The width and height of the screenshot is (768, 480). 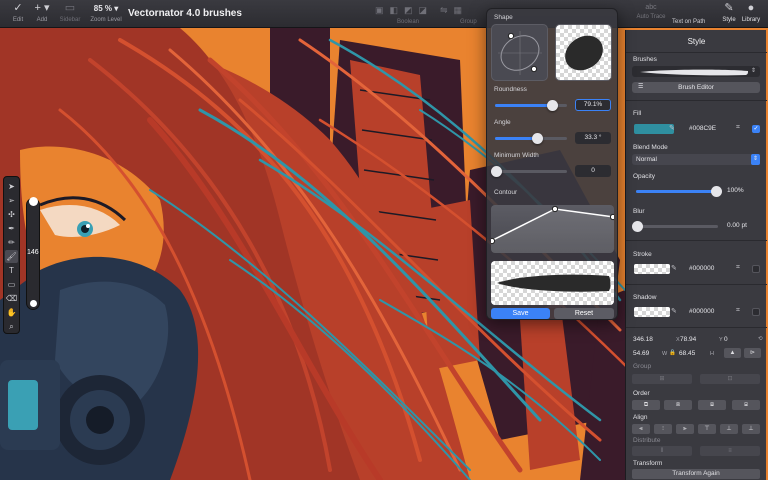 I want to click on shape-angle-control, so click(x=519, y=52).